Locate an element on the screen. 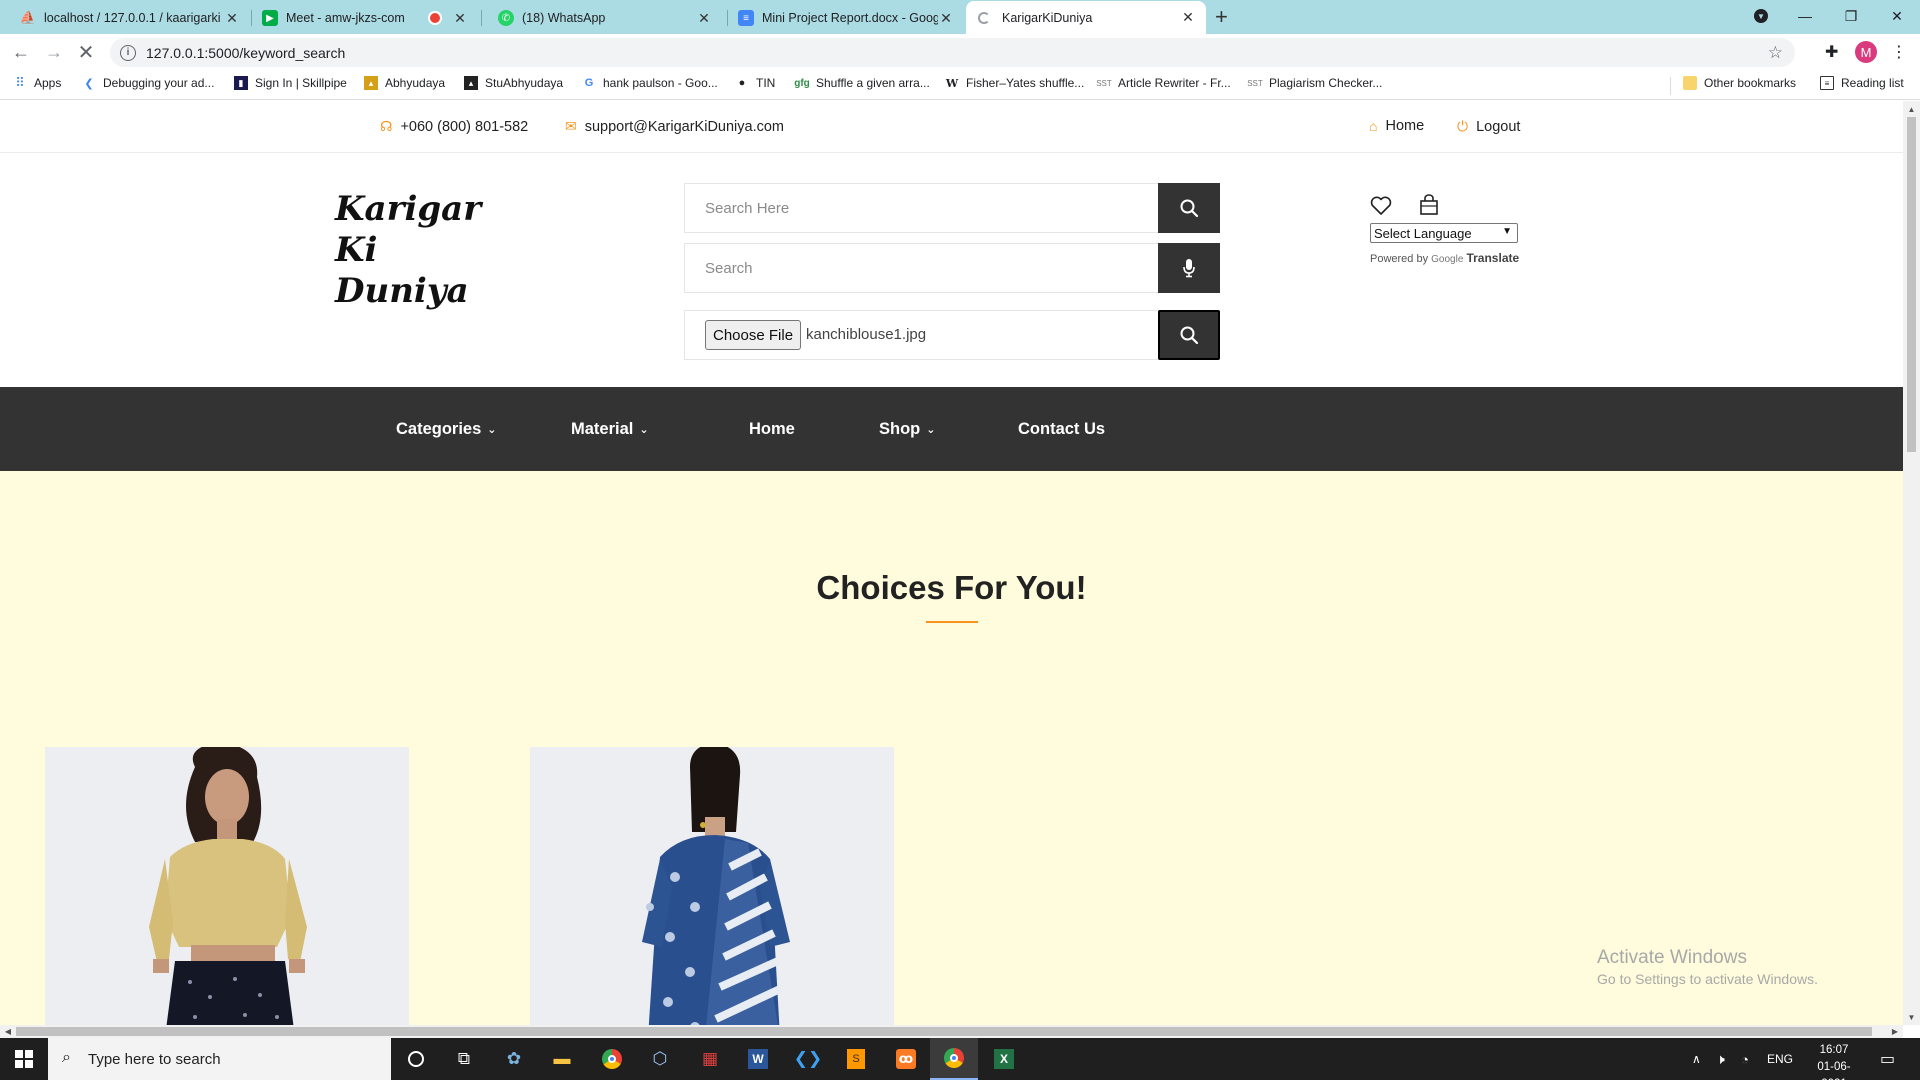  restore-icon: ❐ is located at coordinates (1851, 16).